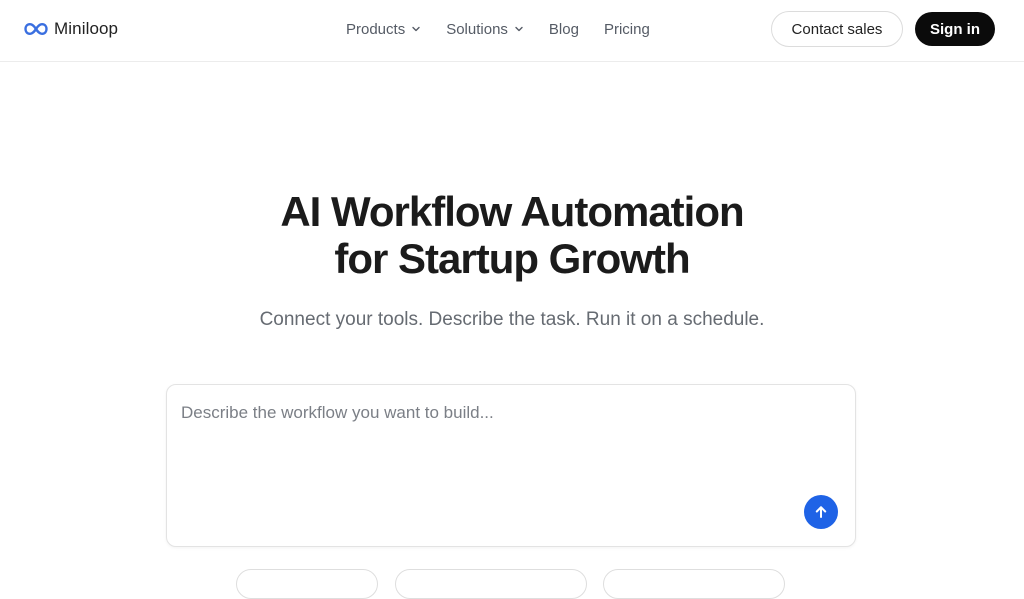  Describe the element at coordinates (512, 211) in the screenshot. I see `hero-title-line-1: AI Workflow Automation` at that location.